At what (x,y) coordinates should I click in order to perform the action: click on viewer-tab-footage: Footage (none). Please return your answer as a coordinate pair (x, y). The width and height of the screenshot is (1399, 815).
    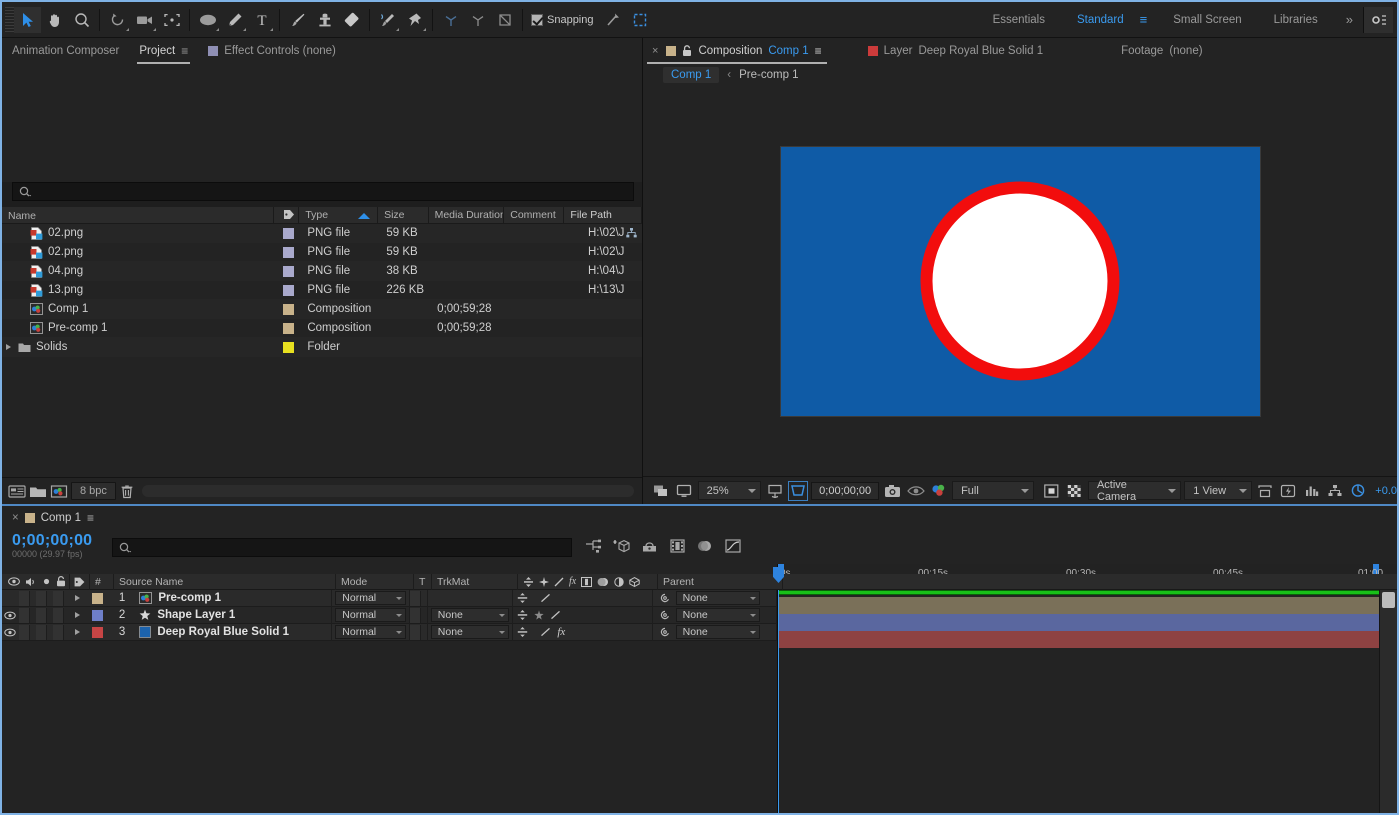
    Looking at the image, I should click on (1161, 51).